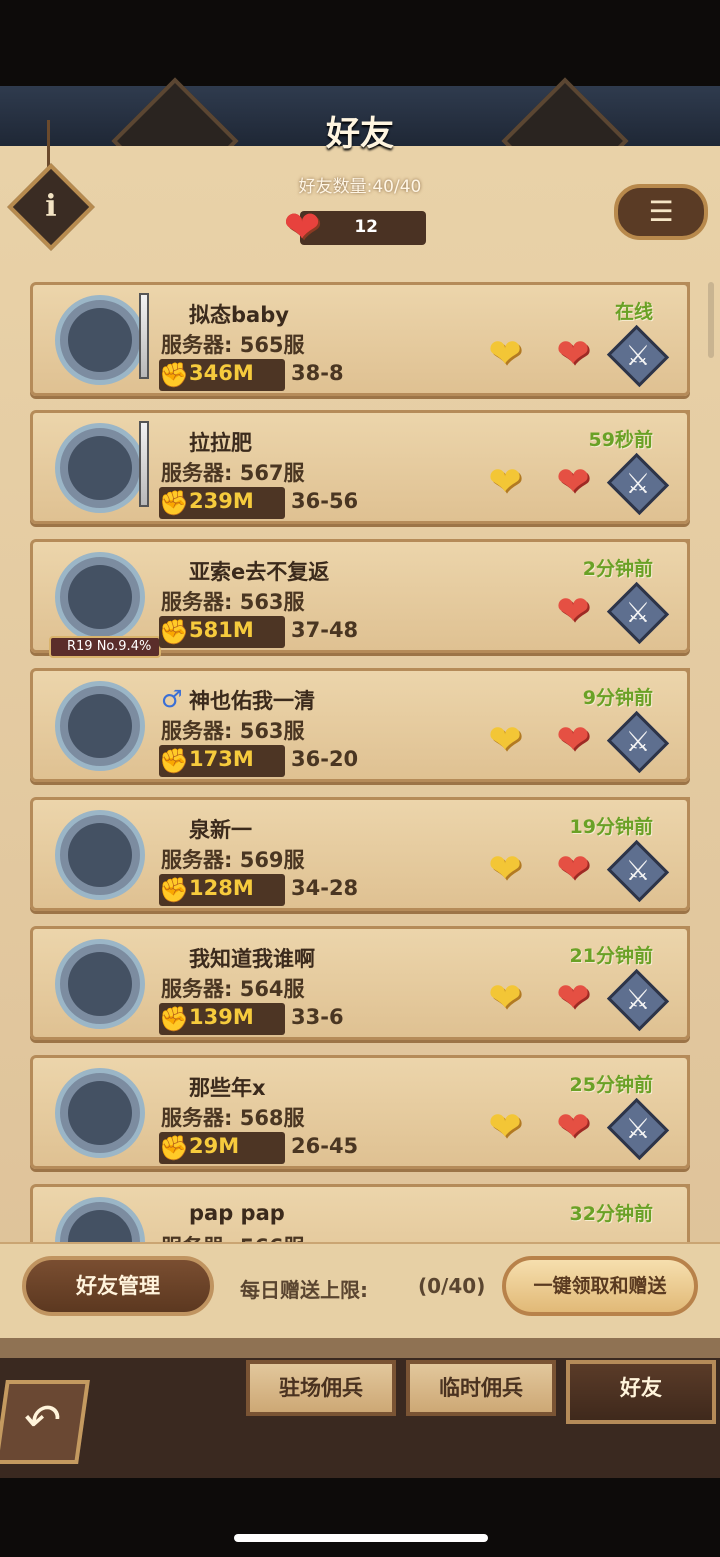 The width and height of the screenshot is (720, 1557). Describe the element at coordinates (221, 888) in the screenshot. I see `friend-power: 128M` at that location.